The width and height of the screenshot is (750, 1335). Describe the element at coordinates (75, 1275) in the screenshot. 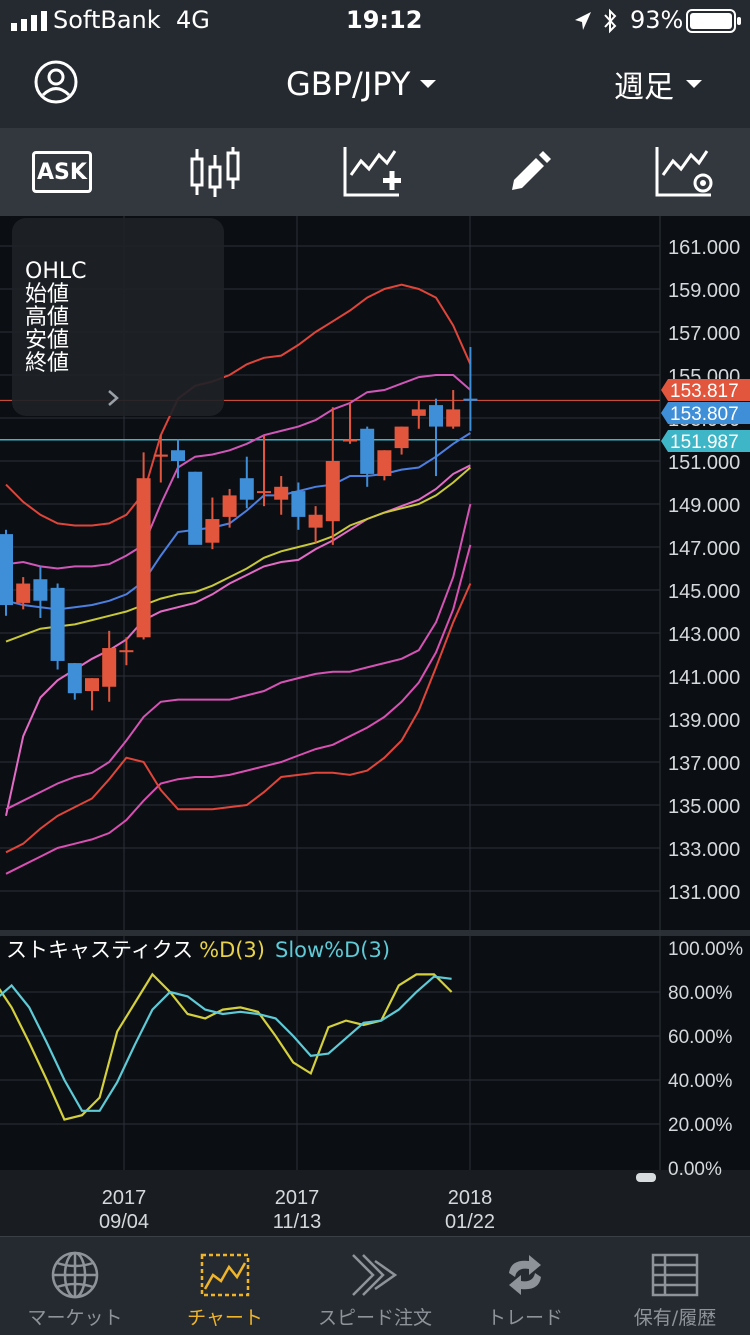

I see `globe-icon` at that location.